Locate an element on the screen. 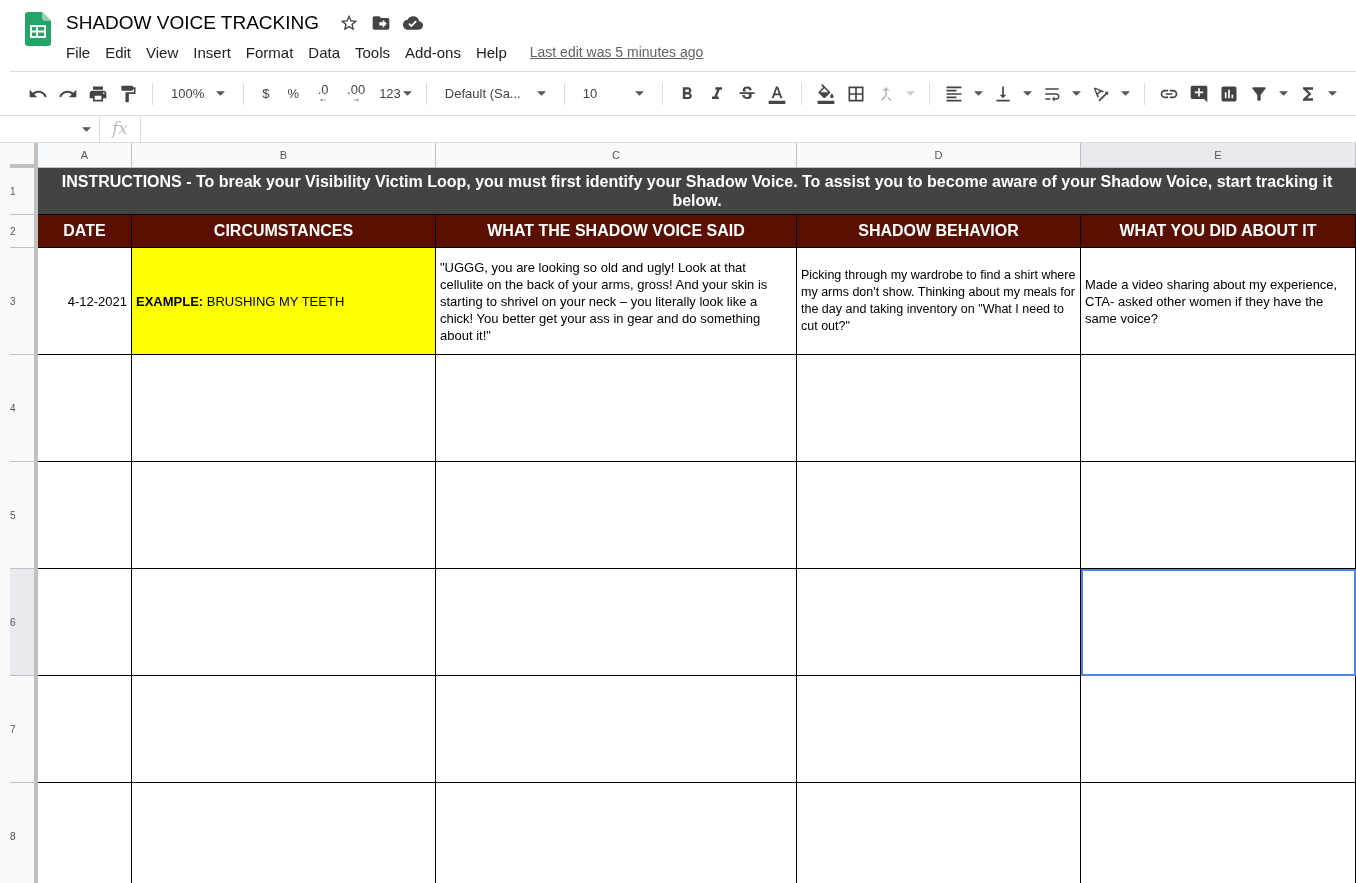 This screenshot has height=883, width=1356. menu-item: Data is located at coordinates (324, 52).